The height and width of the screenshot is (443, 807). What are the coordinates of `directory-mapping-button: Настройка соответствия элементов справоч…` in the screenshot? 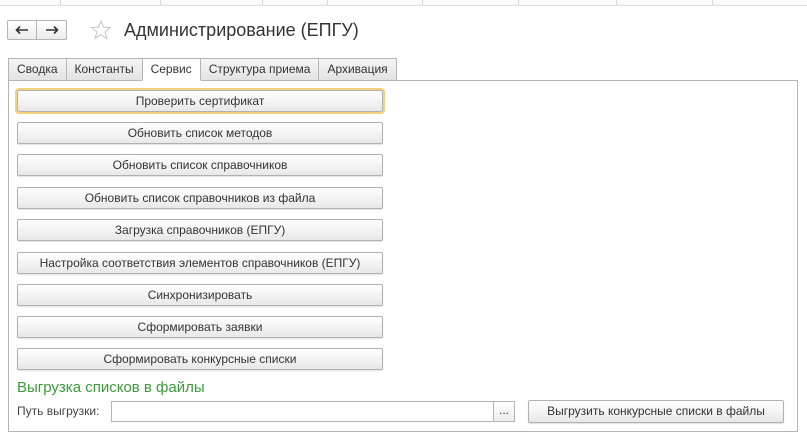 It's located at (200, 263).